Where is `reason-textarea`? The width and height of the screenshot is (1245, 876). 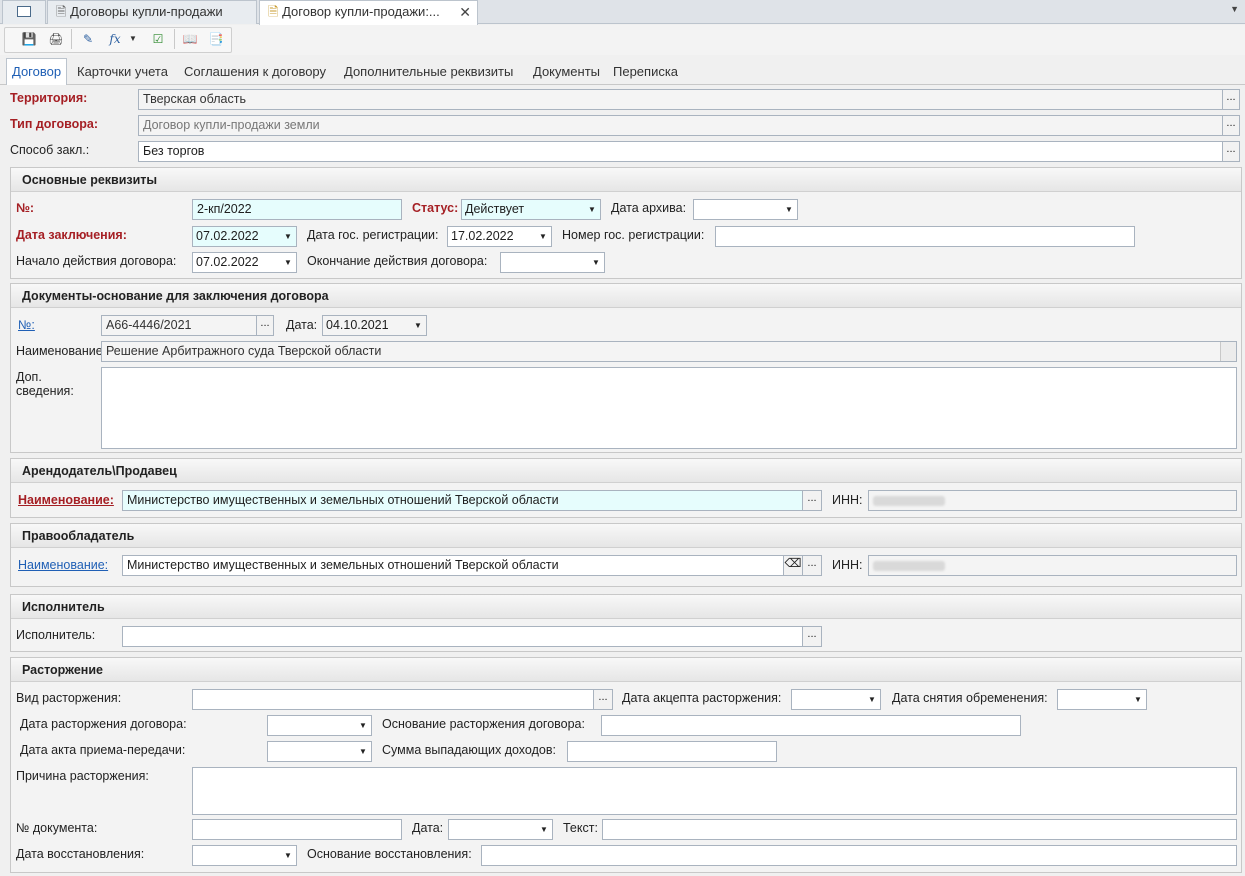
reason-textarea is located at coordinates (714, 791).